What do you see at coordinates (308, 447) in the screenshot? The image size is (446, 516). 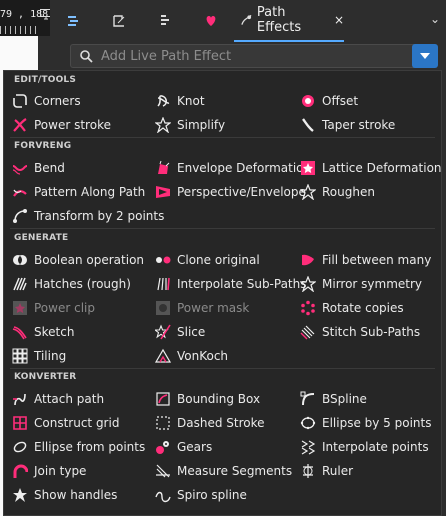 I see `interpolate-points-icon` at bounding box center [308, 447].